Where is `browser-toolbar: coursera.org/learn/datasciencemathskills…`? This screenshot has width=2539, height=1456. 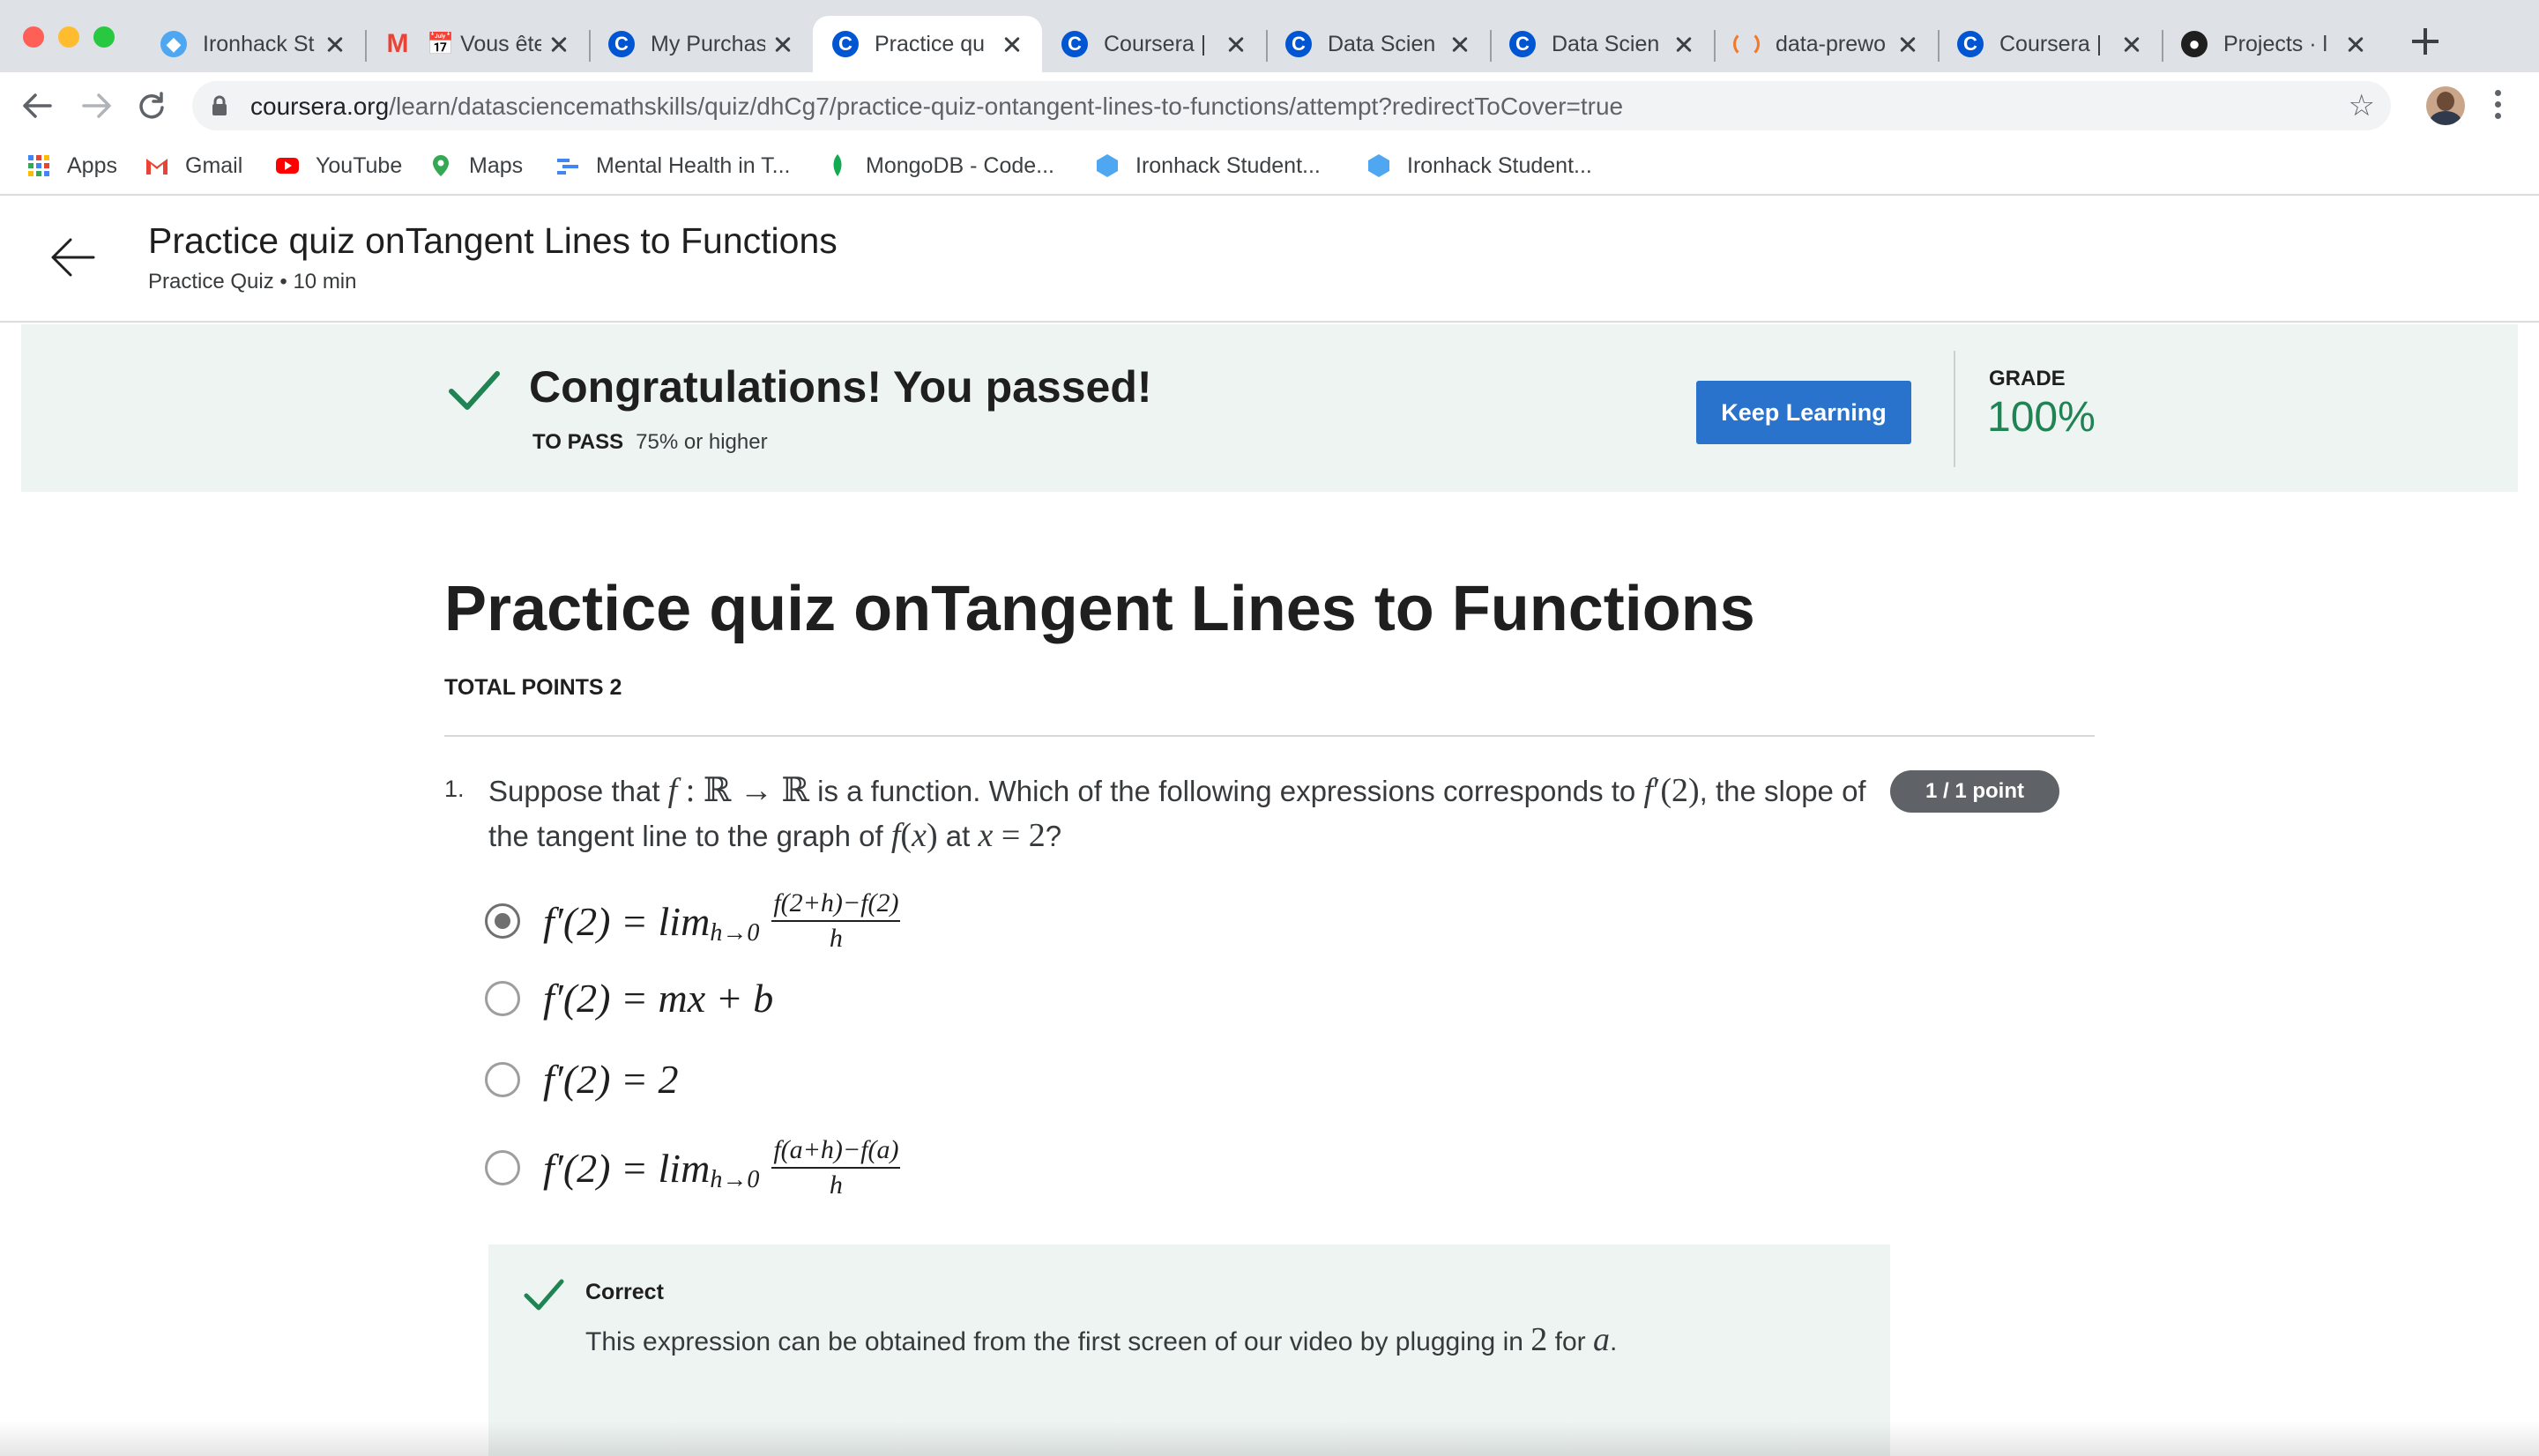
browser-toolbar: coursera.org/learn/datasciencemathskills… is located at coordinates (1269, 105).